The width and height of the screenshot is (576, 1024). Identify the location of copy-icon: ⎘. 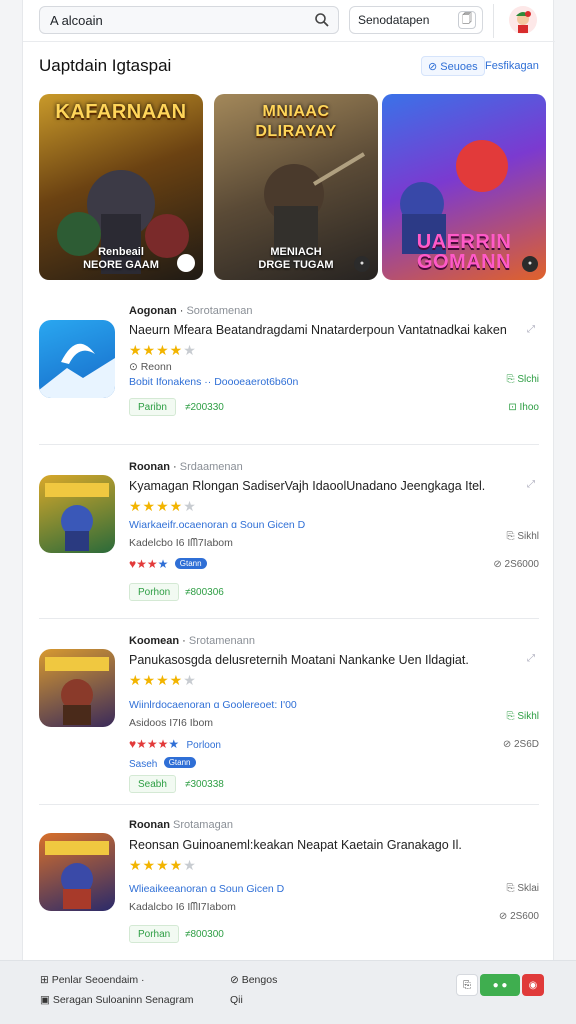
(467, 985).